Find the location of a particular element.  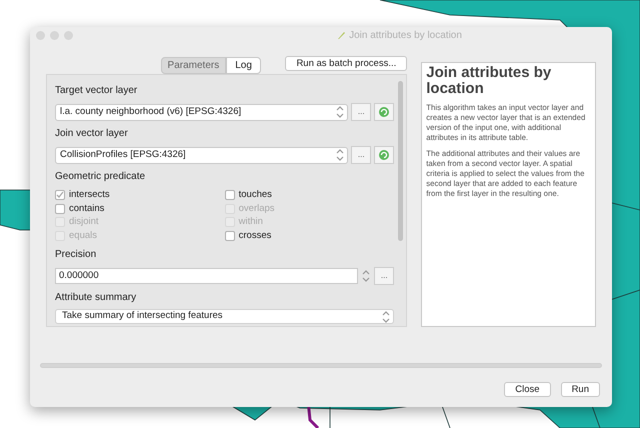

summary-dropdown: Take summary of intersecting features is located at coordinates (224, 316).